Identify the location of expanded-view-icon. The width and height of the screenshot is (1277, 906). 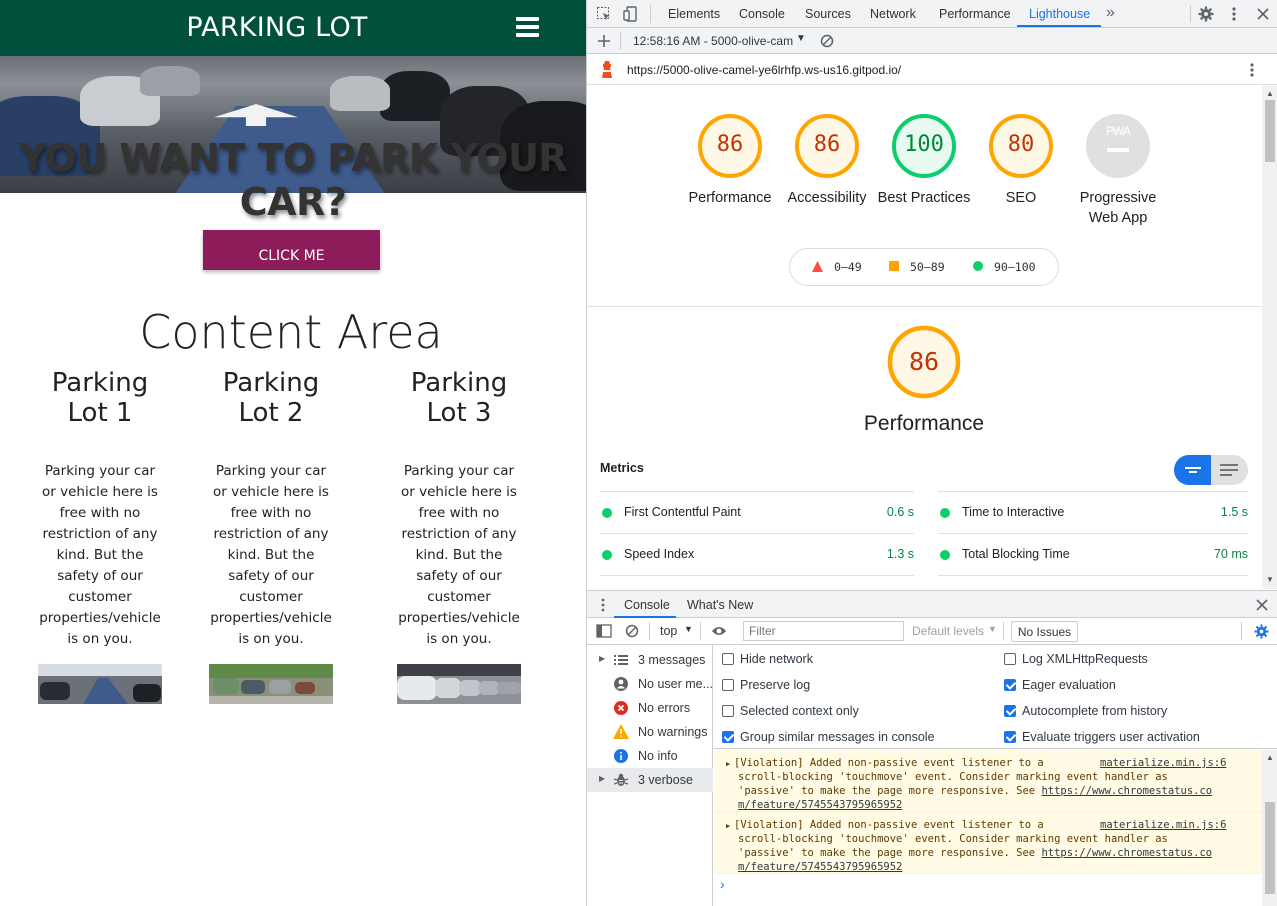
(1229, 470).